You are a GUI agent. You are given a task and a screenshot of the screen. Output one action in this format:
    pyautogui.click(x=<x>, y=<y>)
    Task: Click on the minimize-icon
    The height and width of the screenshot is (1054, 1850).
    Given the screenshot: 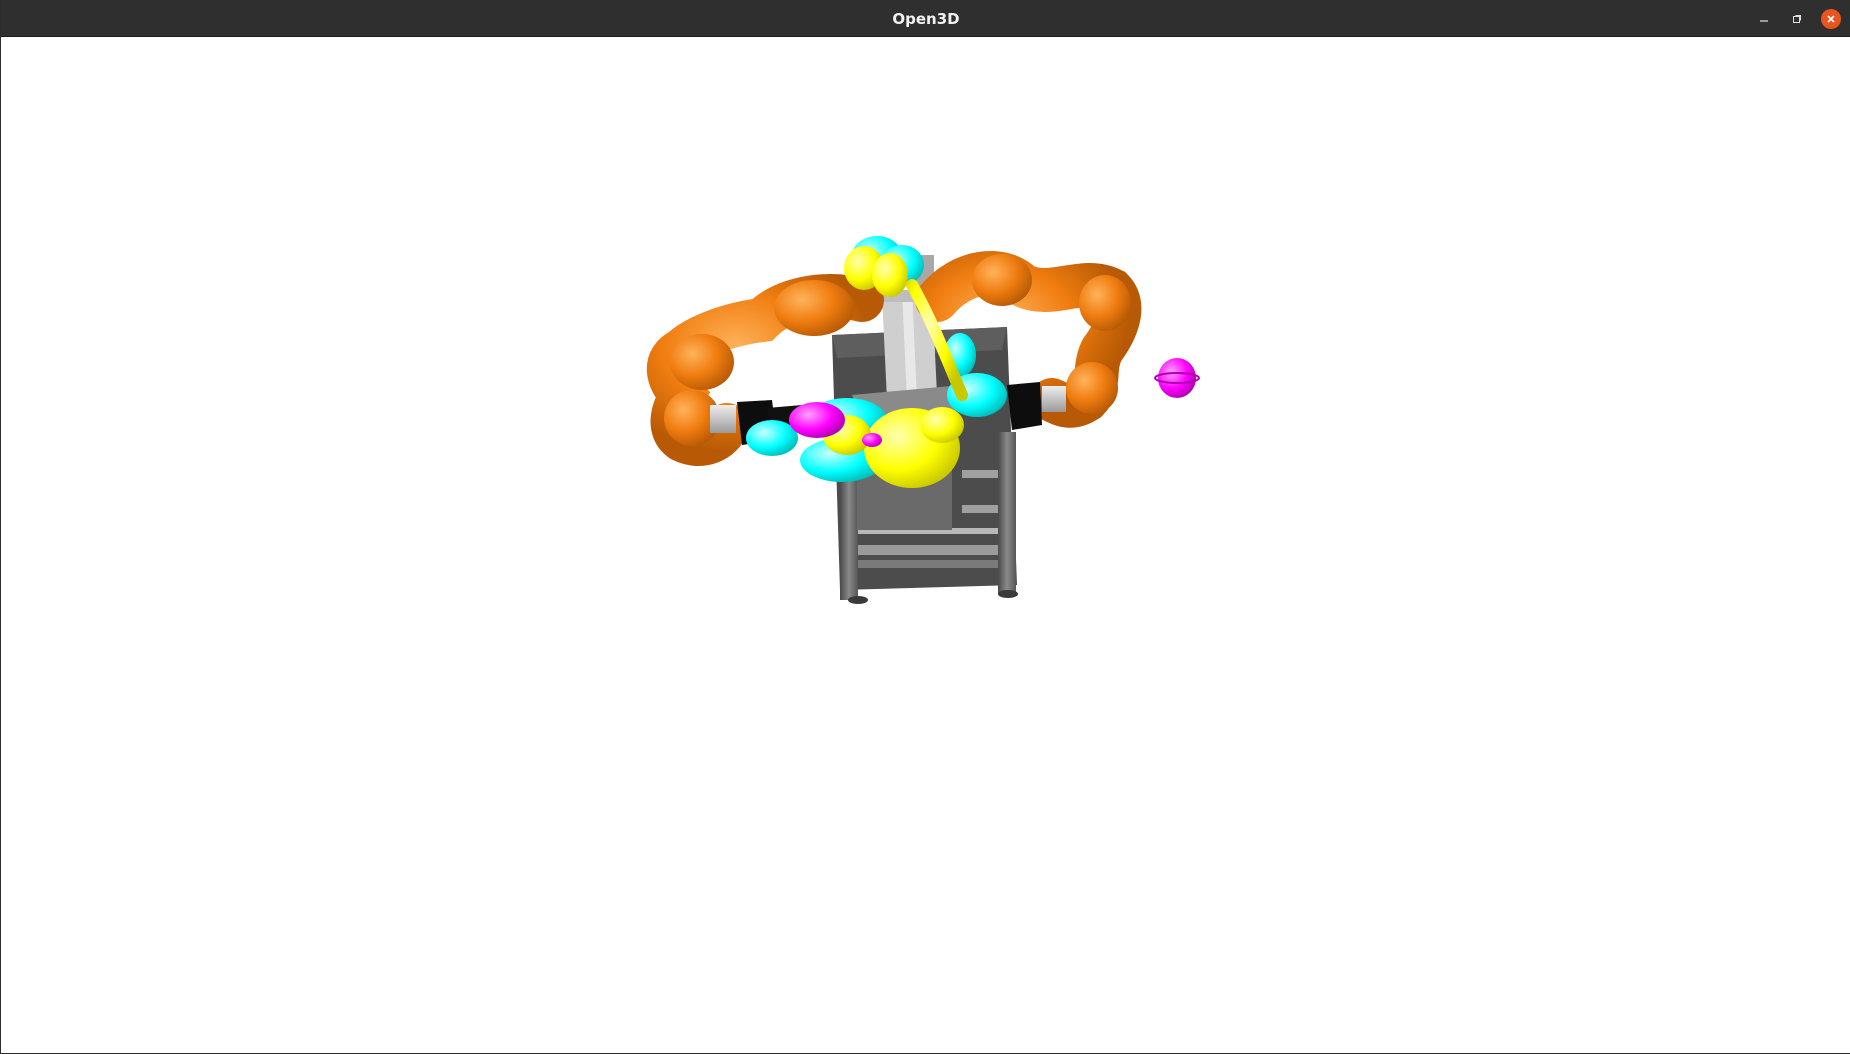 What is the action you would take?
    pyautogui.click(x=1764, y=21)
    